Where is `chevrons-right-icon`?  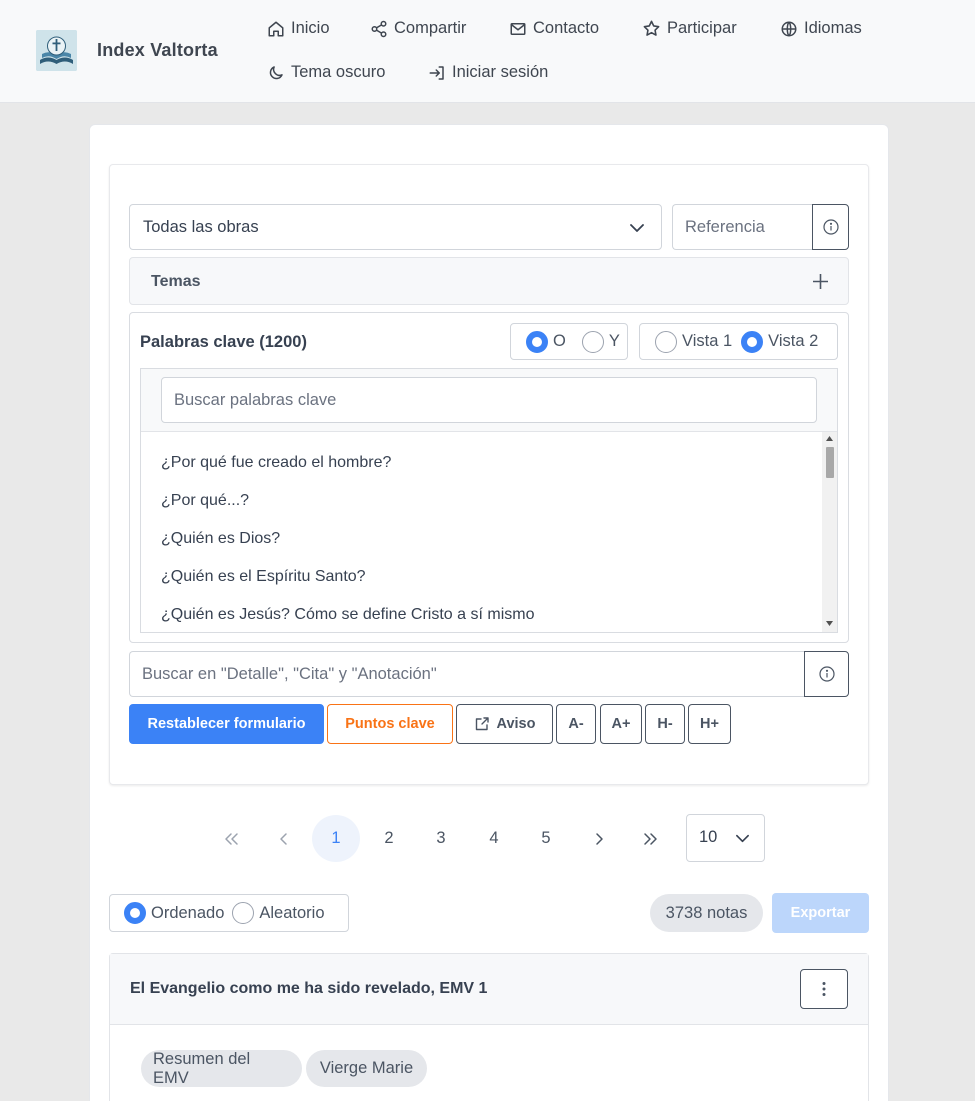
chevrons-right-icon is located at coordinates (650, 838).